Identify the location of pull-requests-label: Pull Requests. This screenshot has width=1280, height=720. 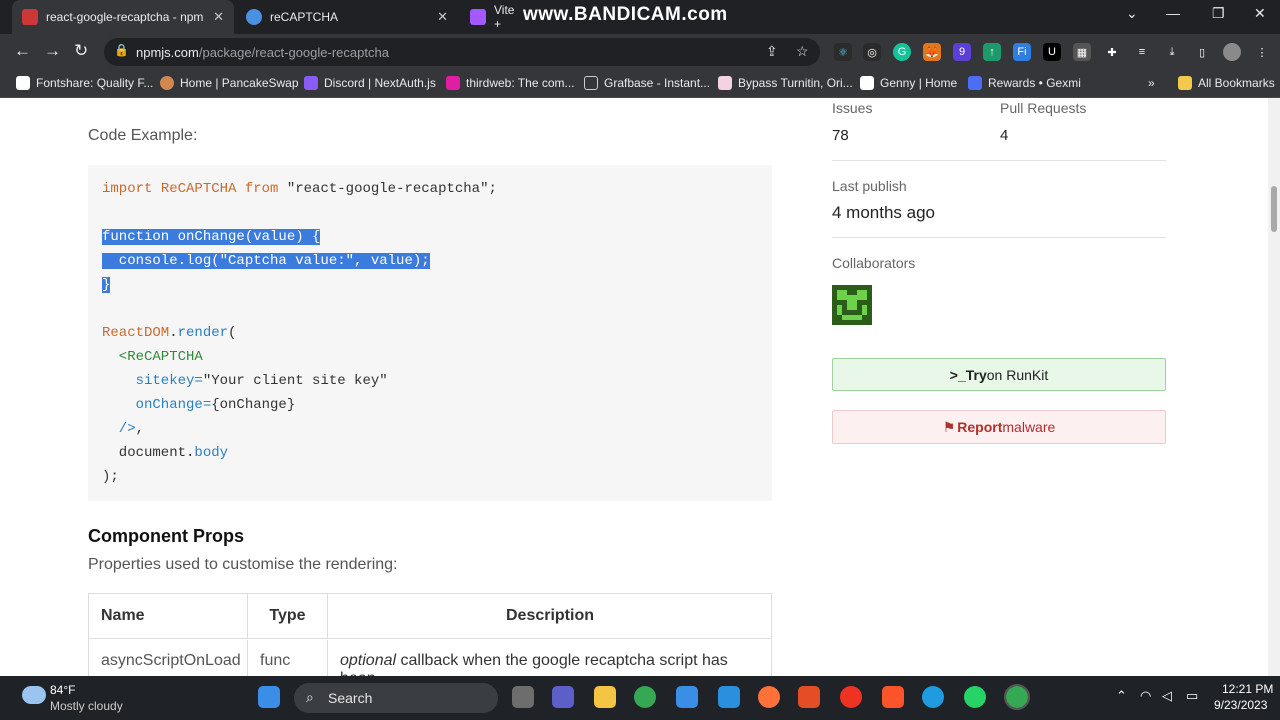
(1043, 108).